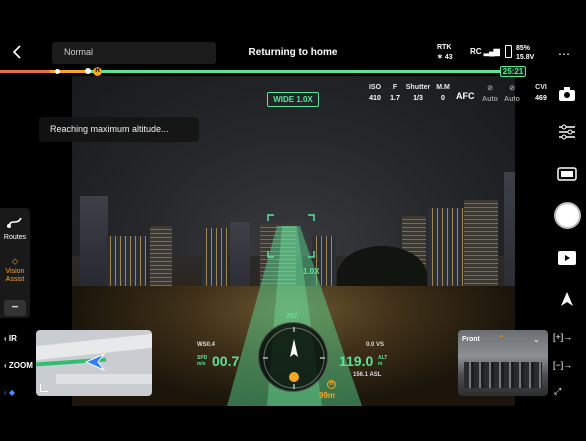  Describe the element at coordinates (564, 54) in the screenshot. I see `more-menu-icon: ⋯` at that location.